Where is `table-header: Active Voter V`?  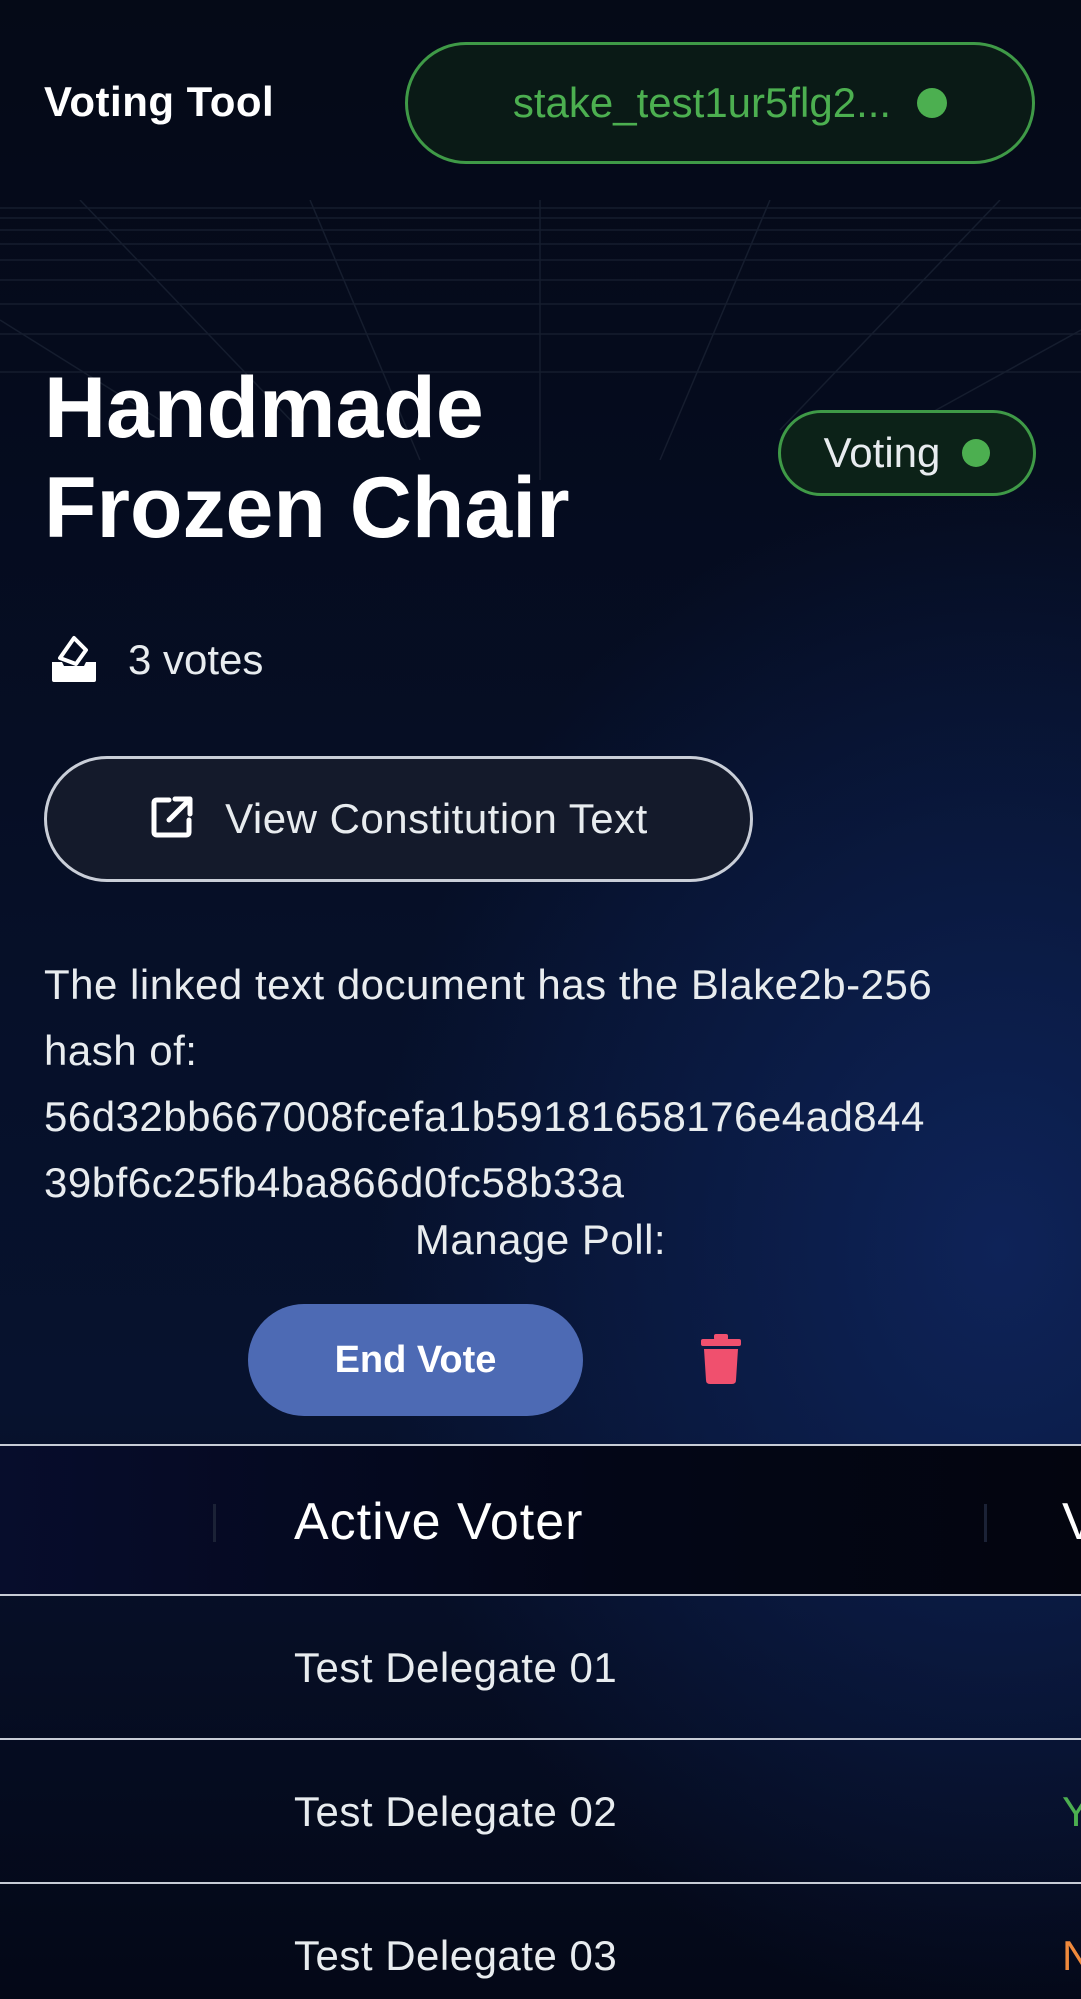
table-header: Active Voter V is located at coordinates (540, 1520).